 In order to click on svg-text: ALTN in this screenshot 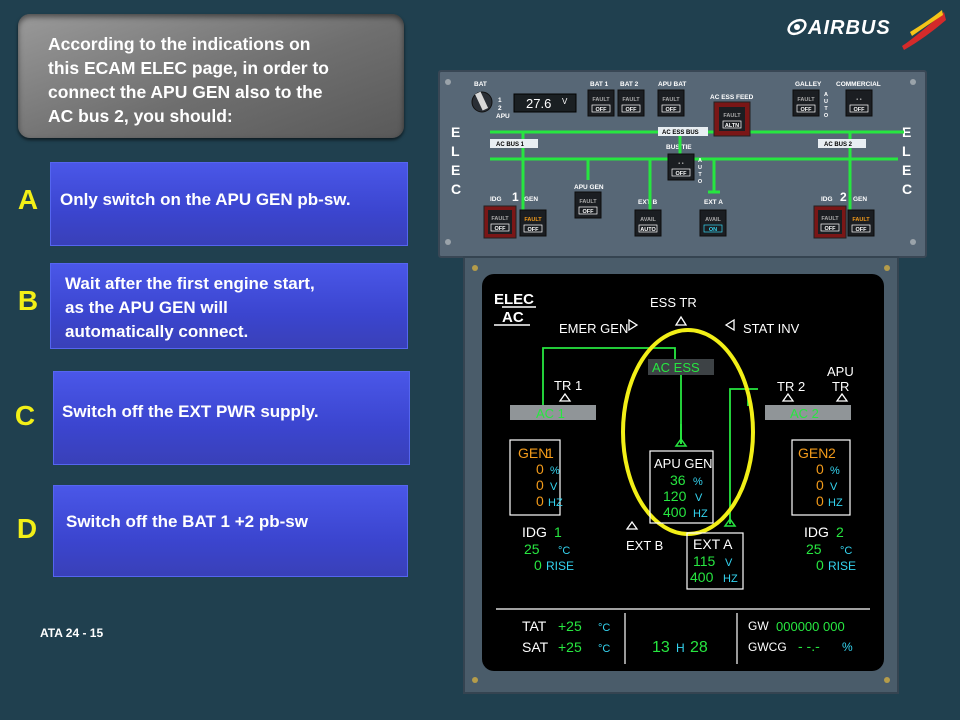, I will do `click(732, 126)`.